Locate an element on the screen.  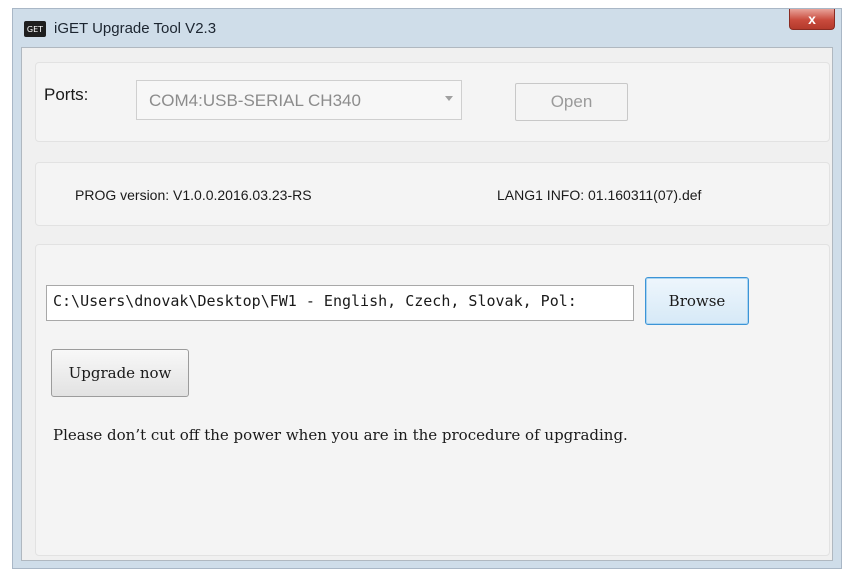
prog-version-text: PROG version: V1.0.0.2016.03.23-RS is located at coordinates (193, 195).